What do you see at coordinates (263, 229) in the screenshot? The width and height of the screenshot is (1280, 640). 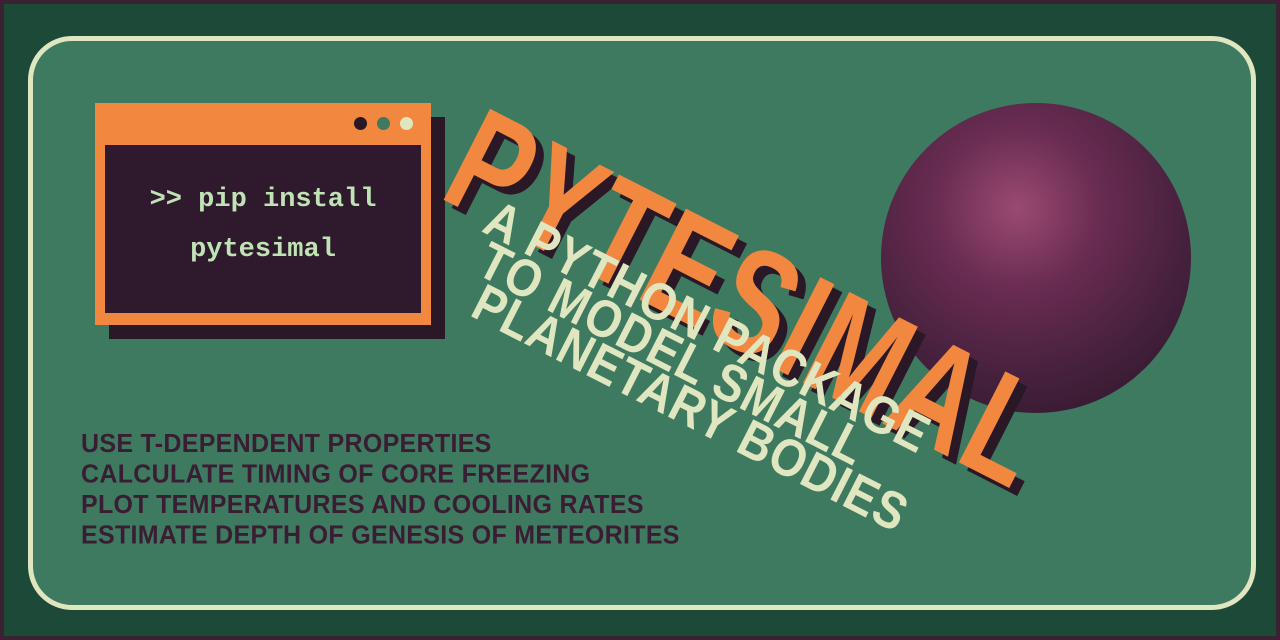 I see `terminal-body: >> pip install pytesimal` at bounding box center [263, 229].